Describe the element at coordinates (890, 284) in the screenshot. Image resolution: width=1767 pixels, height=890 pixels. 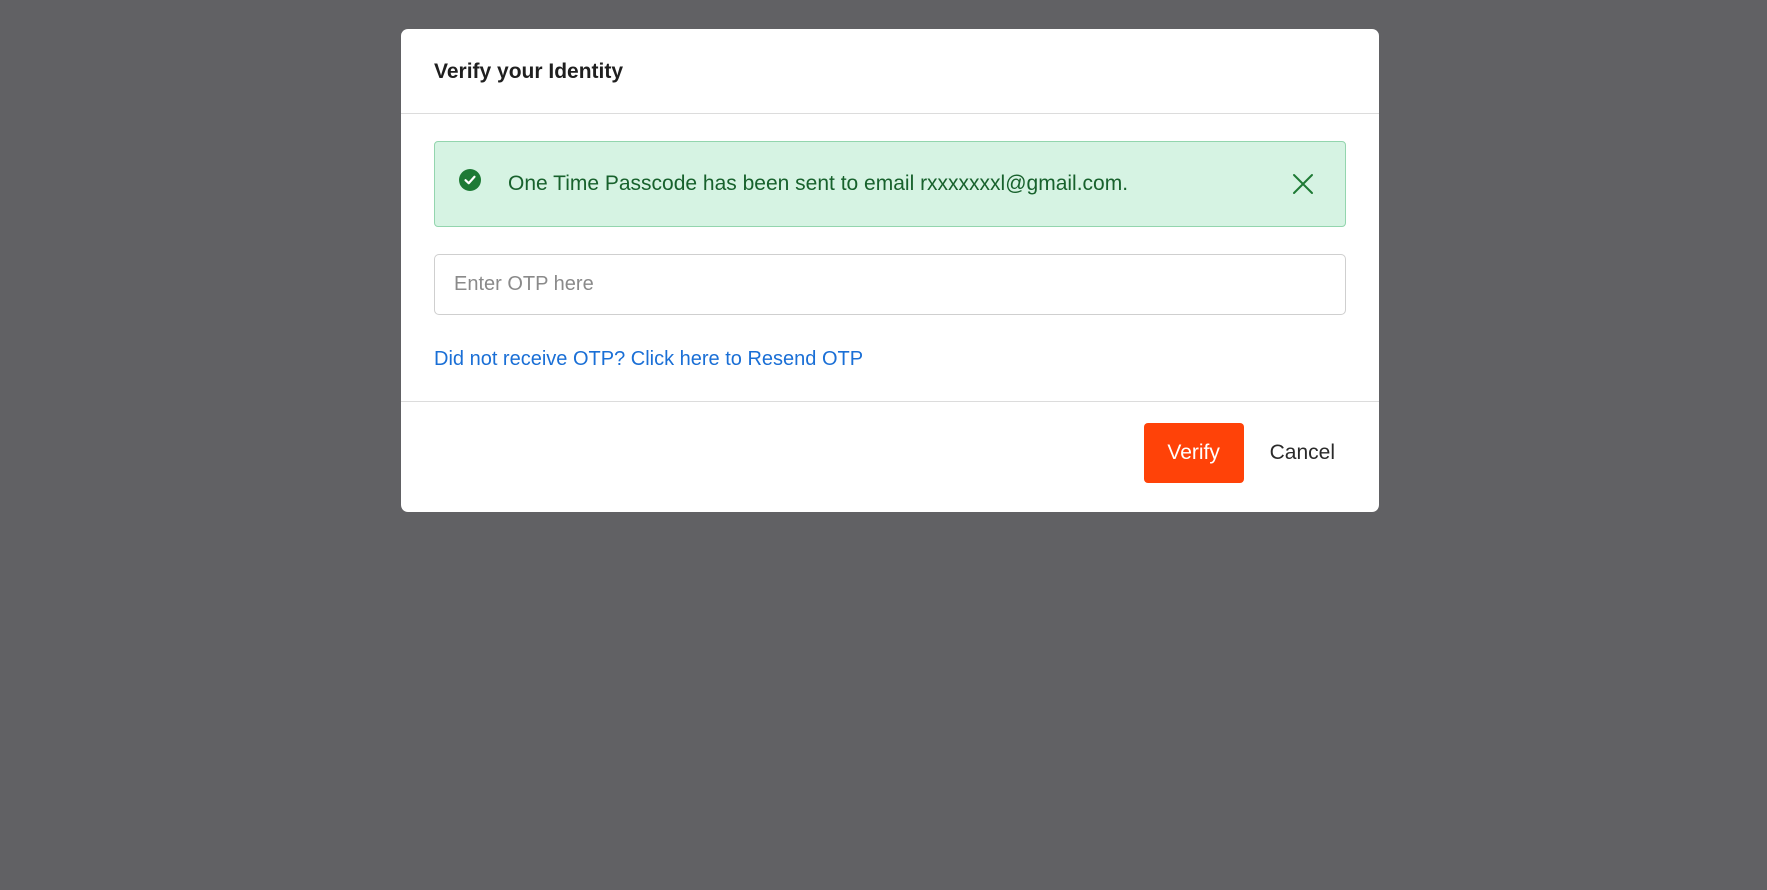
I see `otp-input` at that location.